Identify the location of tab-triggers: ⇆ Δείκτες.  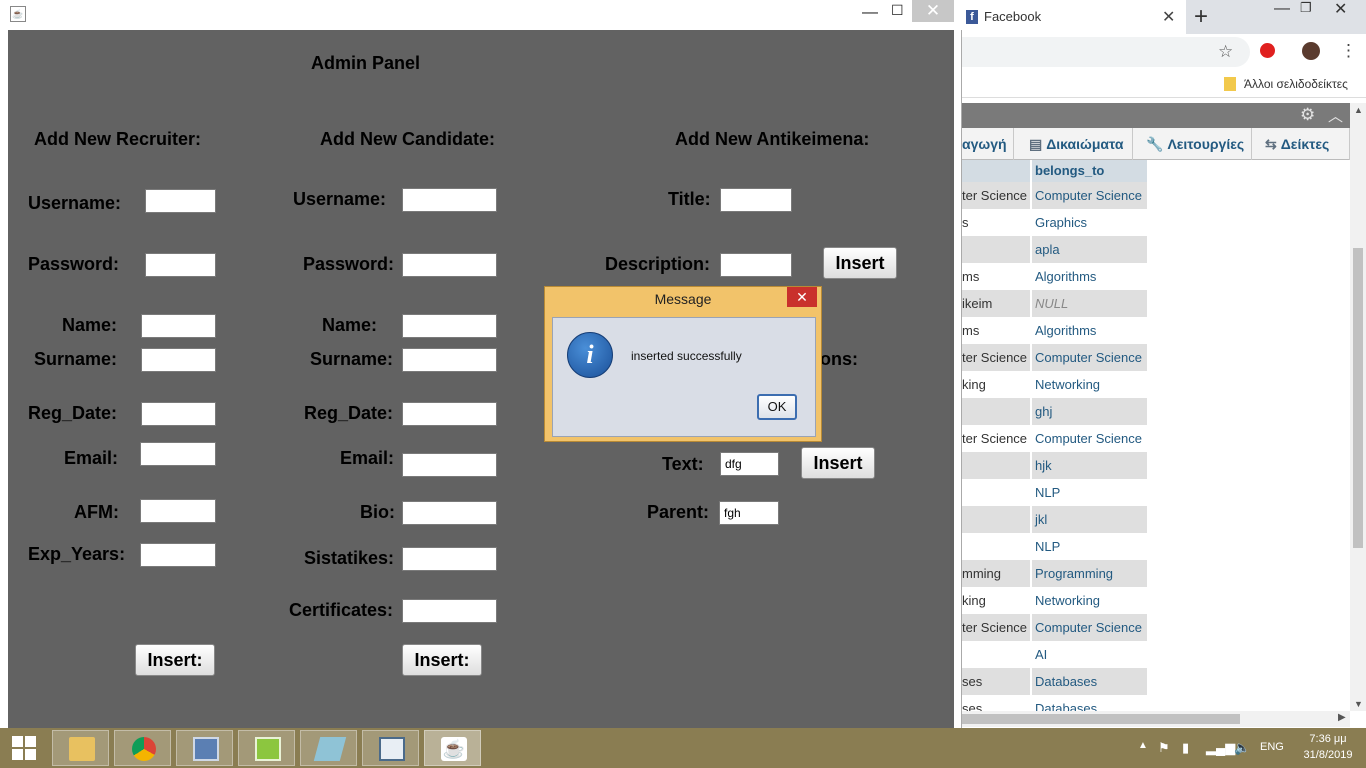
(1301, 144).